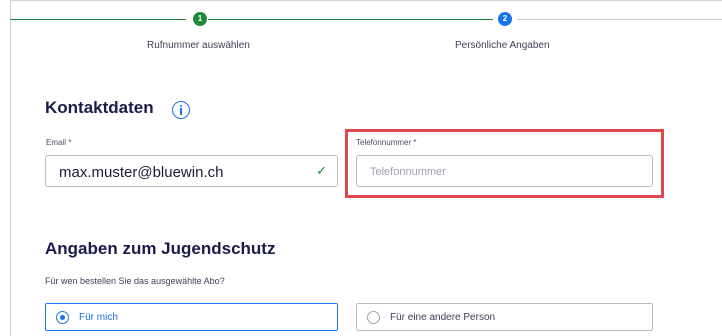 The width and height of the screenshot is (722, 336). What do you see at coordinates (191, 317) in the screenshot?
I see `option-for-me: Für mich` at bounding box center [191, 317].